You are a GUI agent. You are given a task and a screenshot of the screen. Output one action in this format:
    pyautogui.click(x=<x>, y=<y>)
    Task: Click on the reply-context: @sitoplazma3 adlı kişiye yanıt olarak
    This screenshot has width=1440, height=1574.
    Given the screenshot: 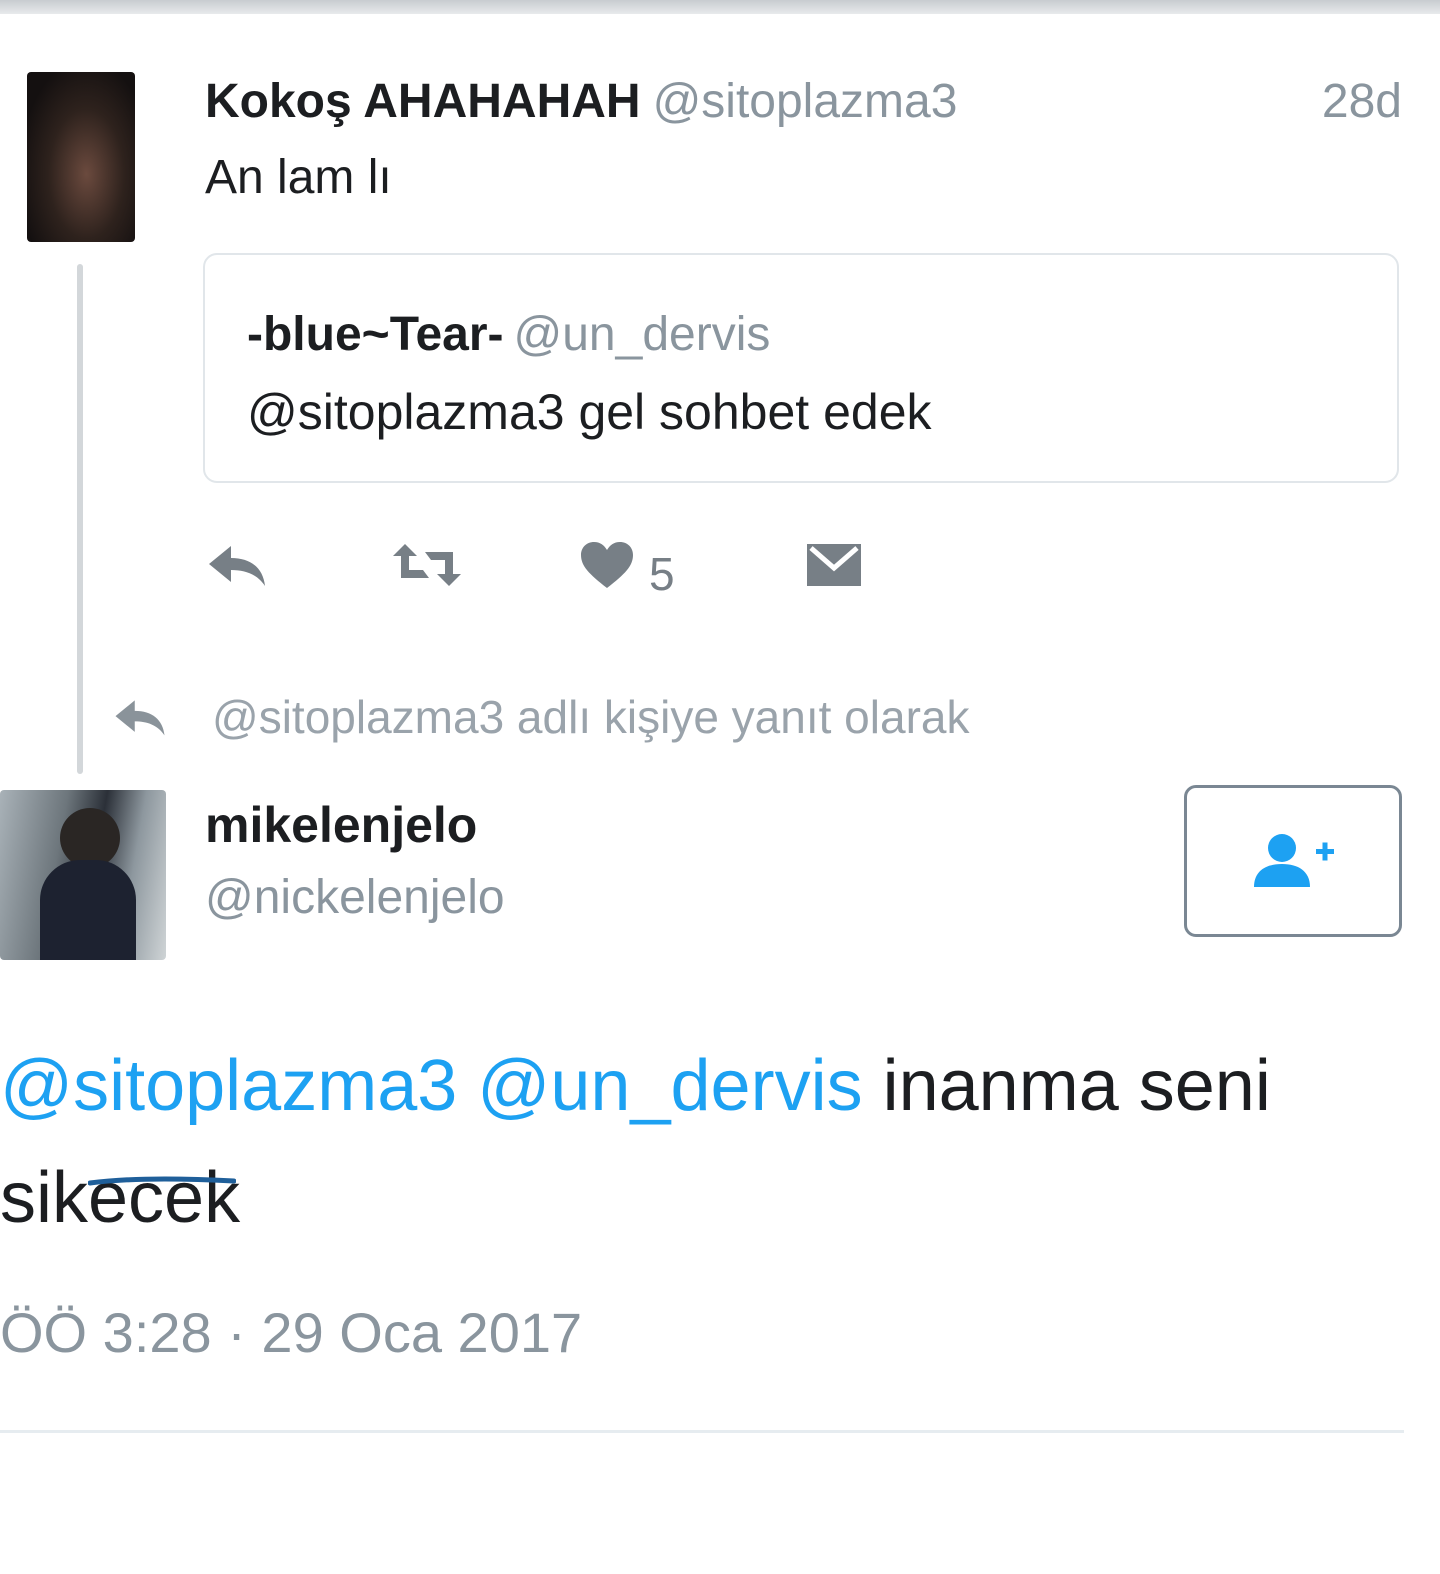 What is the action you would take?
    pyautogui.click(x=540, y=717)
    